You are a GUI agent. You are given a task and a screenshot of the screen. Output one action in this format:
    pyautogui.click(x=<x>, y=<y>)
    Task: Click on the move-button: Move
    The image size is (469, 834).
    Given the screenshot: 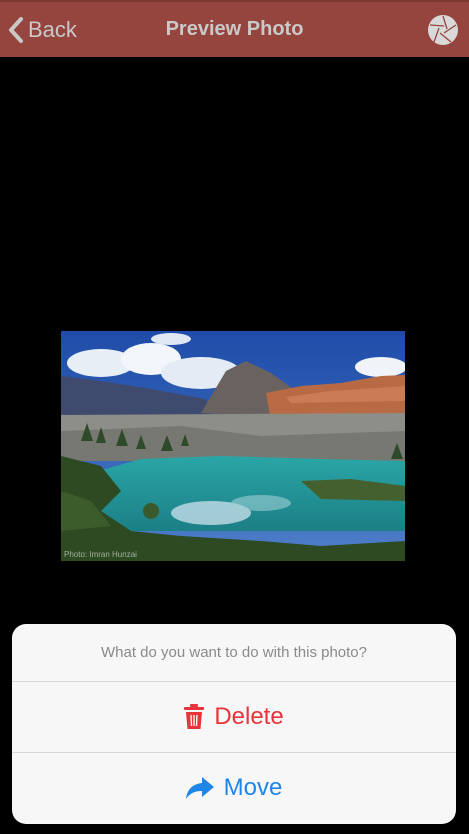 What is the action you would take?
    pyautogui.click(x=234, y=787)
    